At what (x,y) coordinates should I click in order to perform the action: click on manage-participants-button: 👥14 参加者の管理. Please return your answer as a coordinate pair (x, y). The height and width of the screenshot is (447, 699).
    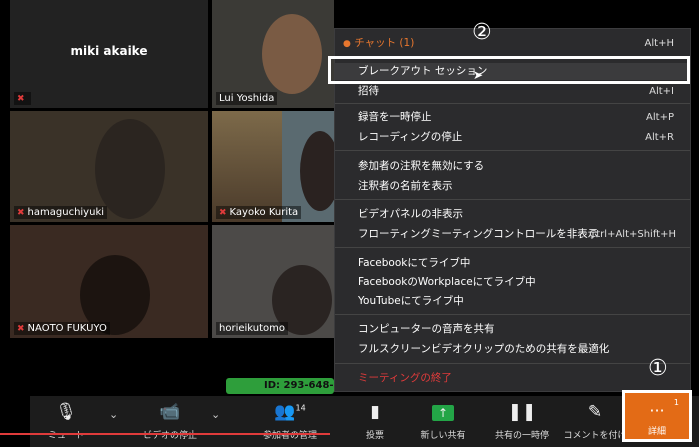
    Looking at the image, I should click on (290, 421).